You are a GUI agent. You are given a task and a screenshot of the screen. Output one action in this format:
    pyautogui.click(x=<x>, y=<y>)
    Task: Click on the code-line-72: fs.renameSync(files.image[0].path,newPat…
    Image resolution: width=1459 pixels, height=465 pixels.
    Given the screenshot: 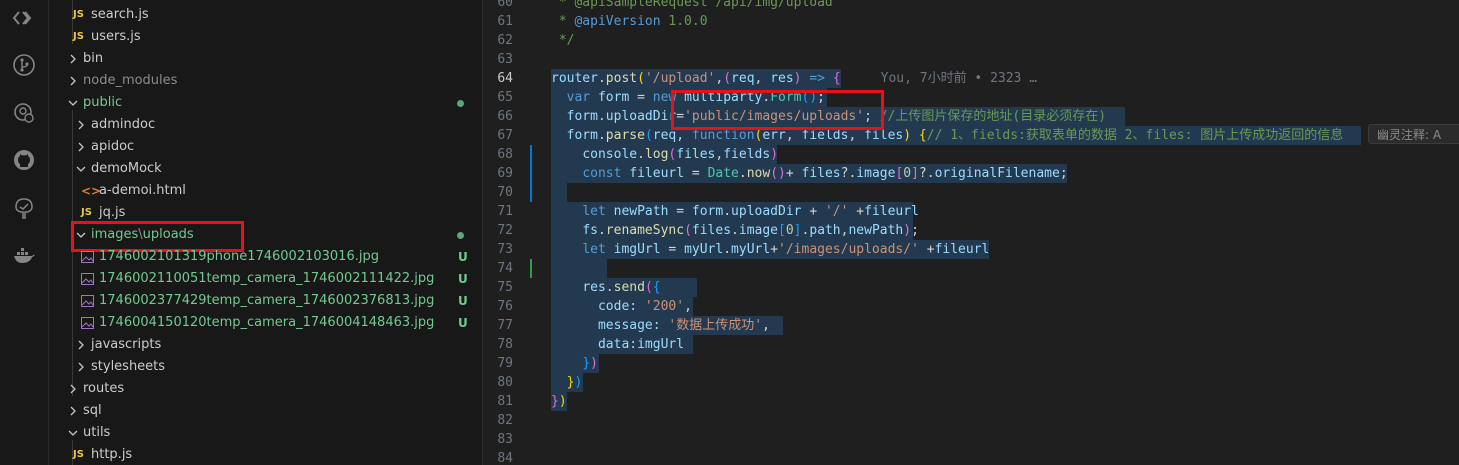 What is the action you would take?
    pyautogui.click(x=750, y=230)
    